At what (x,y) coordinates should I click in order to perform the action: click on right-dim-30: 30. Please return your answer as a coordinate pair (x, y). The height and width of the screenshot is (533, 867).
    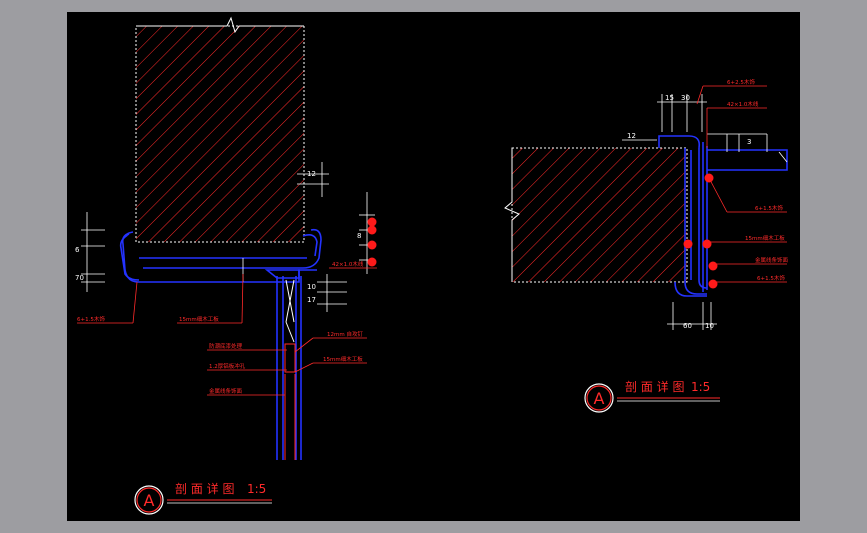
    Looking at the image, I should click on (685, 98).